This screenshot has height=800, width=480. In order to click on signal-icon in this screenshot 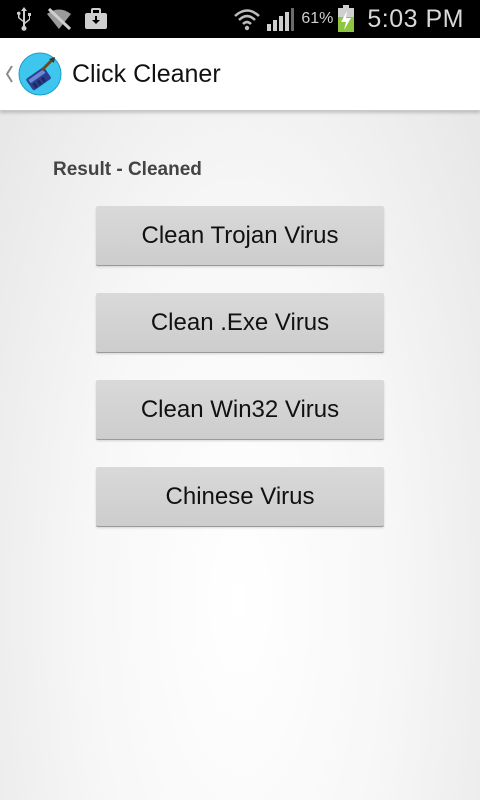, I will do `click(280, 19)`.